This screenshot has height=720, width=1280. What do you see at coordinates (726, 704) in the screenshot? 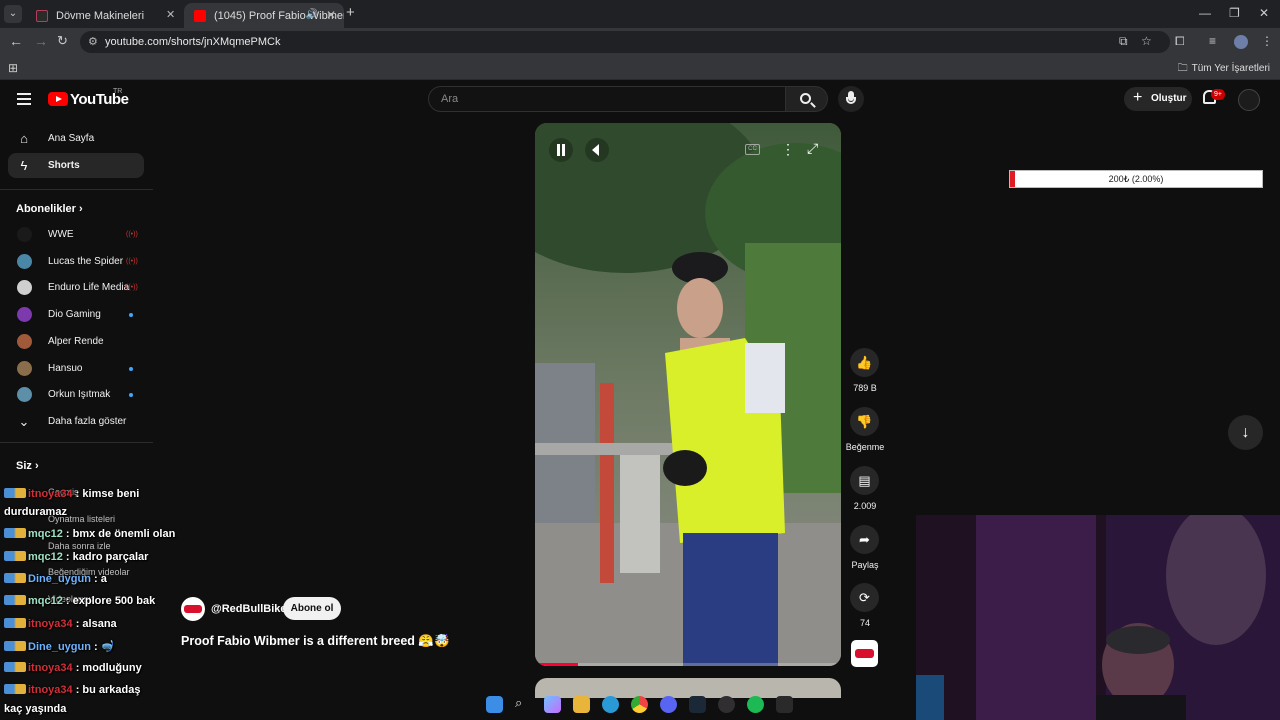
I see `obs-icon` at bounding box center [726, 704].